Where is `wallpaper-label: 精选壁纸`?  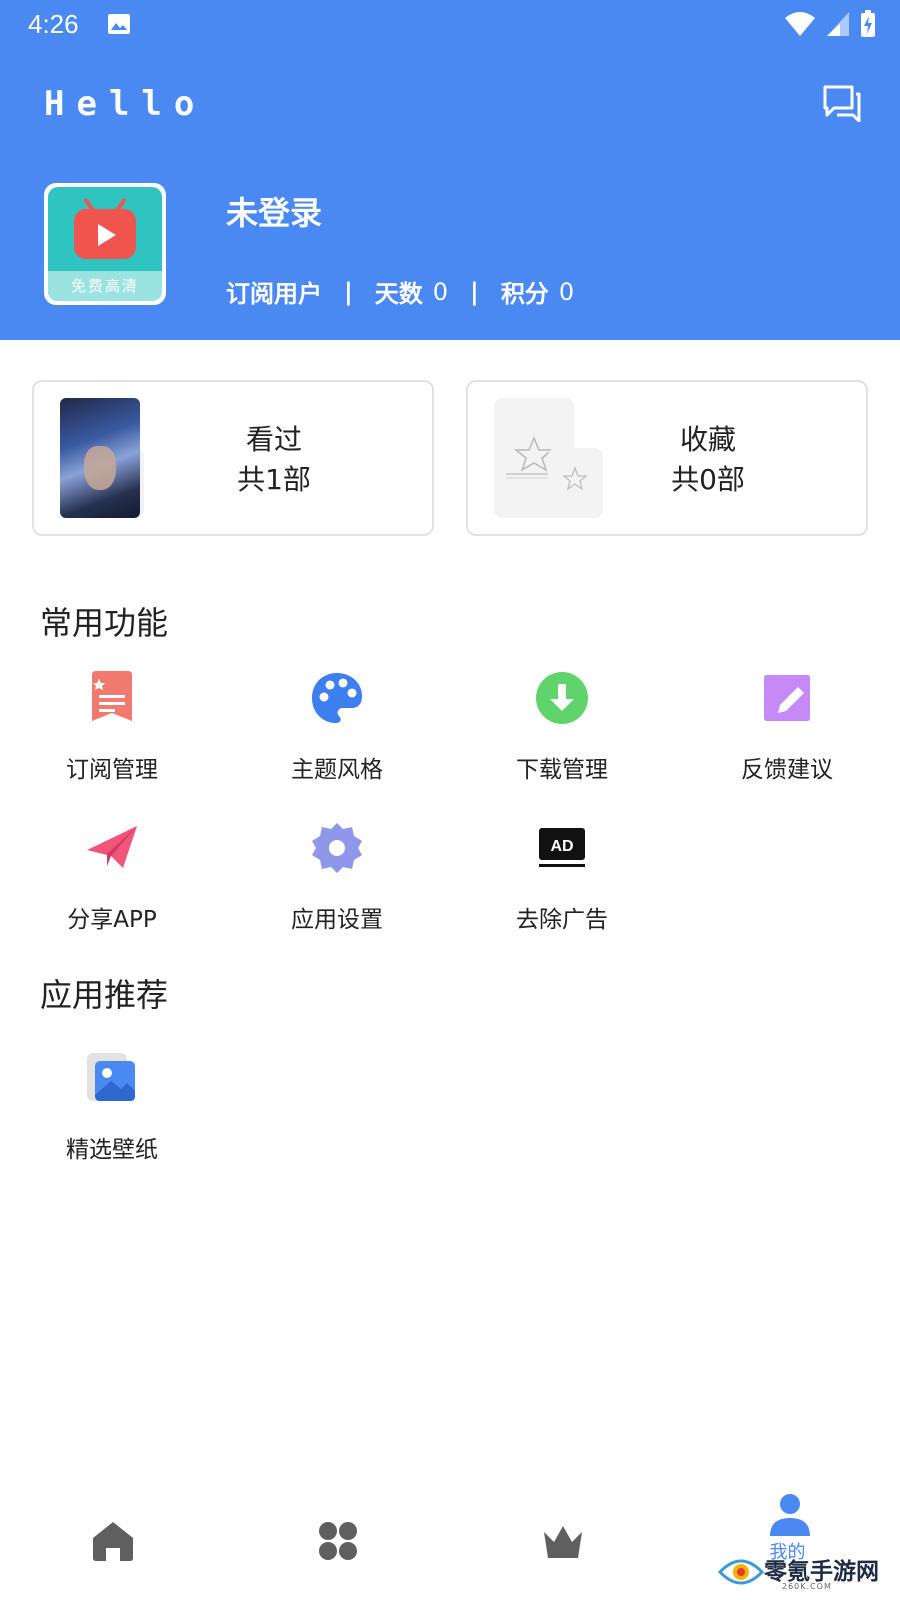 wallpaper-label: 精选壁纸 is located at coordinates (112, 1150).